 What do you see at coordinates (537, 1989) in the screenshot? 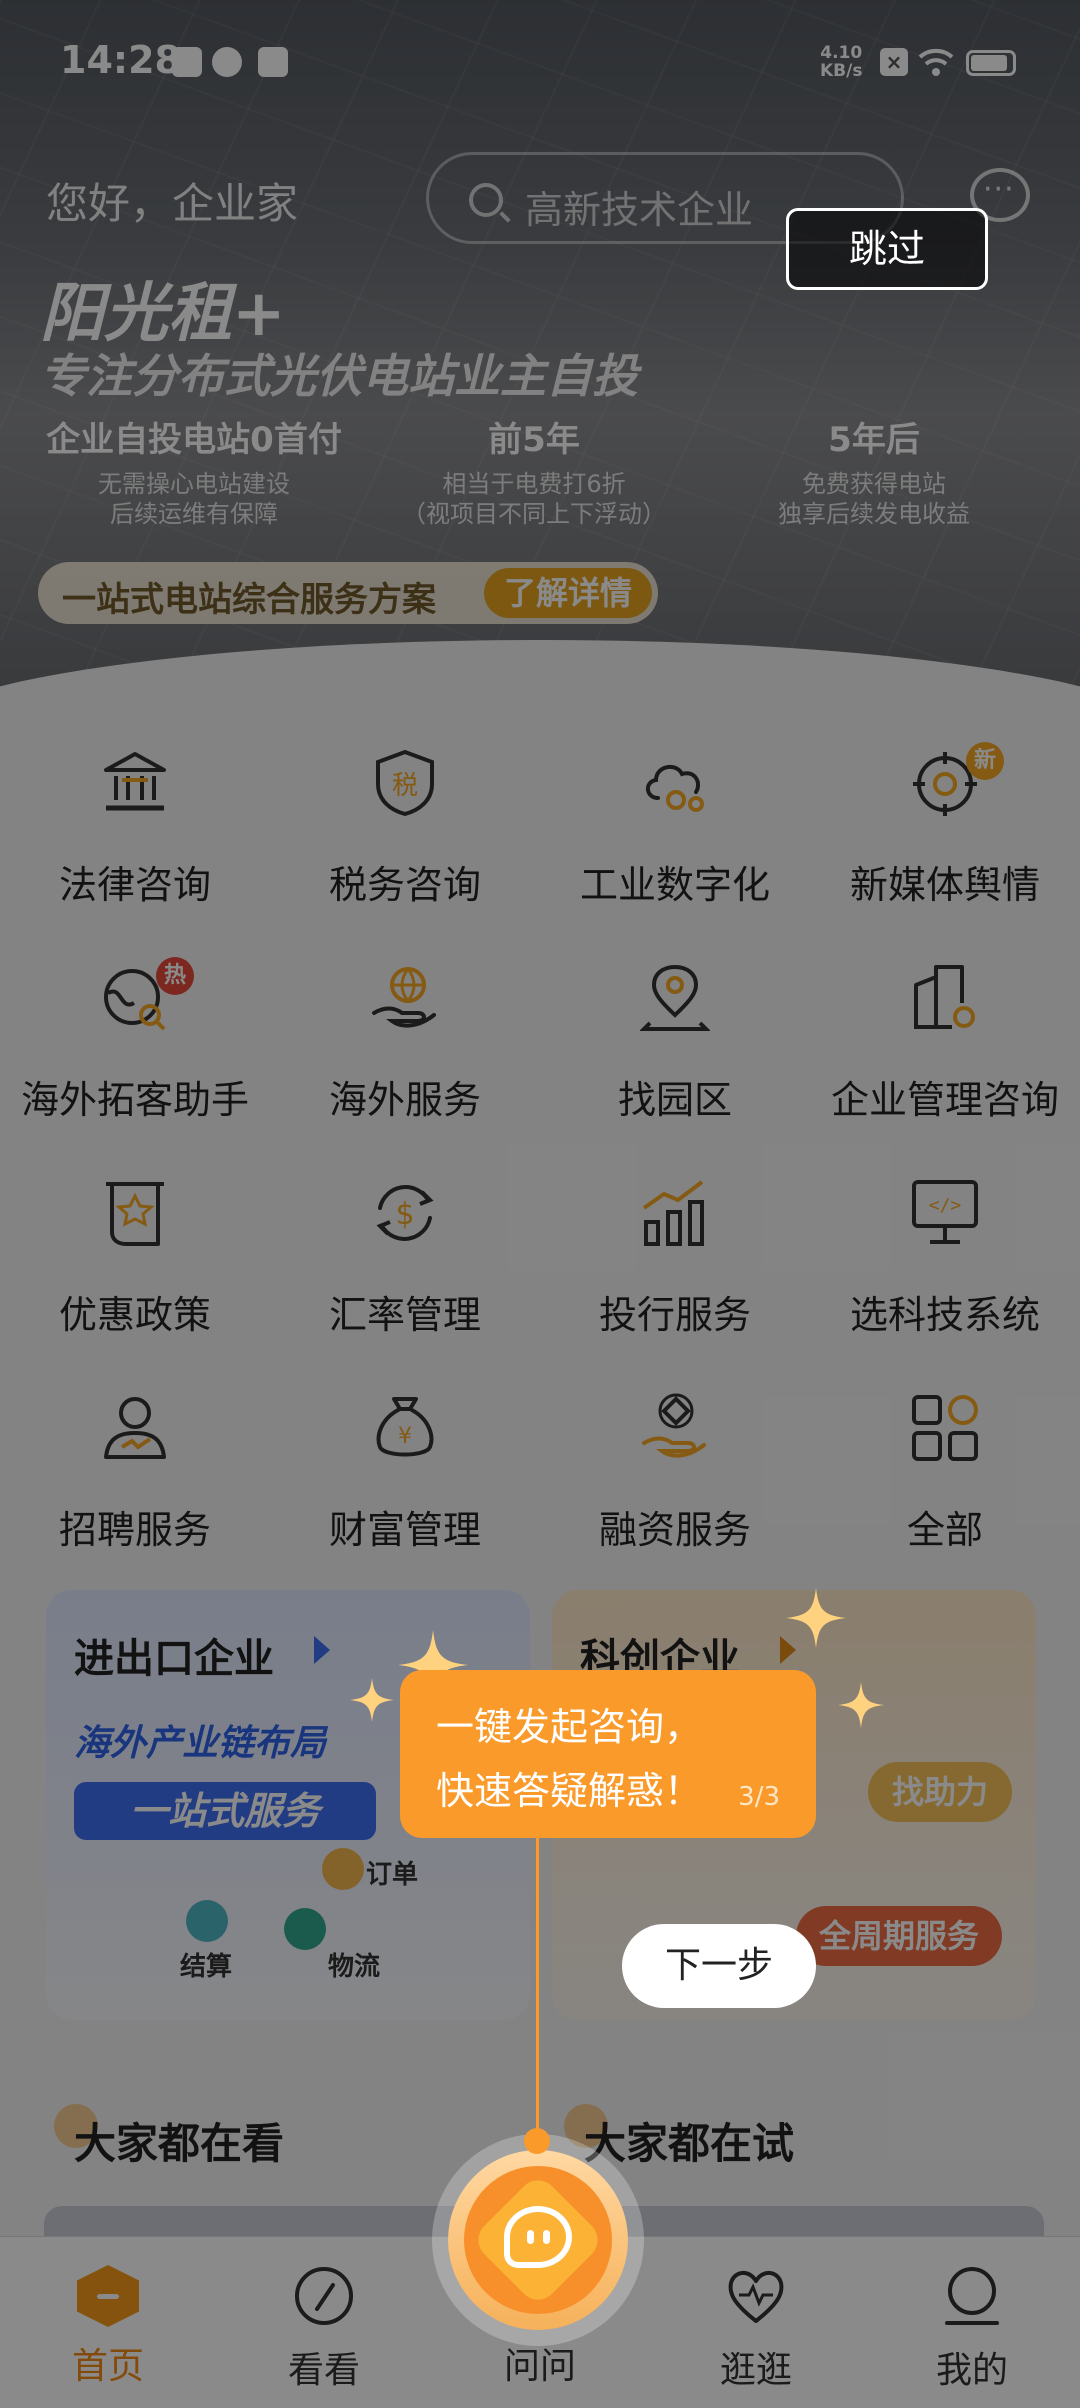
I see `guide-connector-line` at bounding box center [537, 1989].